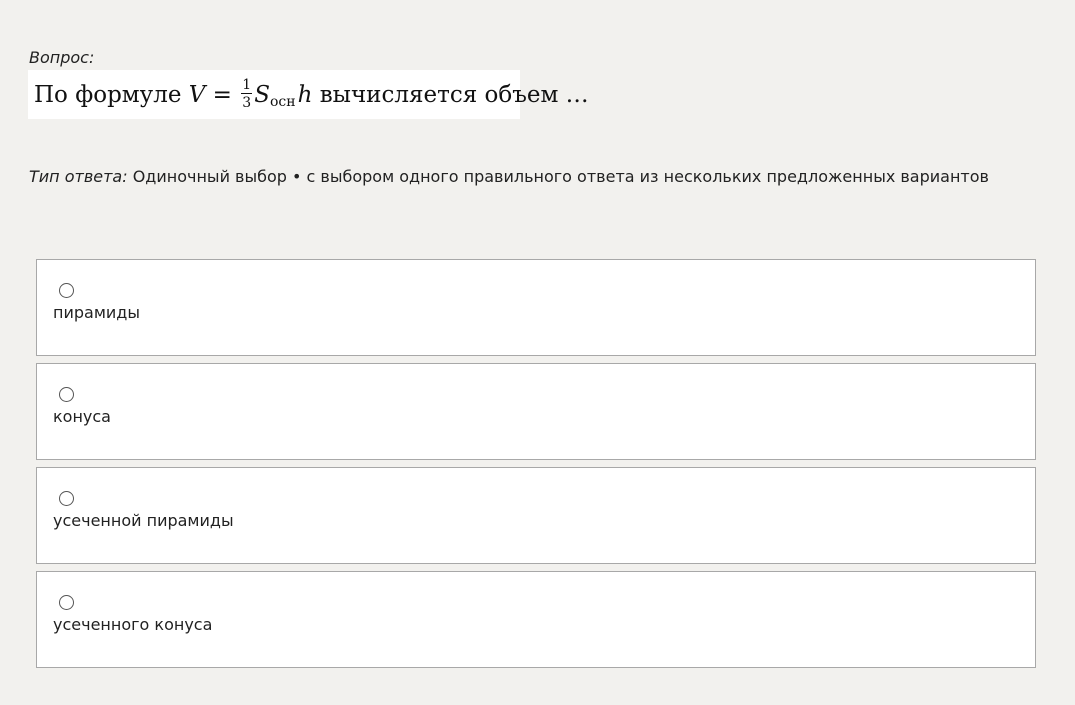 This screenshot has height=705, width=1075. Describe the element at coordinates (247, 102) in the screenshot. I see `formula-denominator: 3` at that location.